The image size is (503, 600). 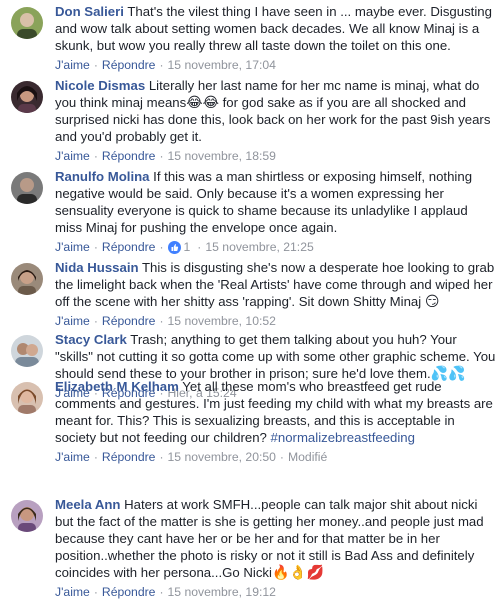 What do you see at coordinates (222, 65) in the screenshot?
I see `timestamp: 15 novembre, 17:04` at bounding box center [222, 65].